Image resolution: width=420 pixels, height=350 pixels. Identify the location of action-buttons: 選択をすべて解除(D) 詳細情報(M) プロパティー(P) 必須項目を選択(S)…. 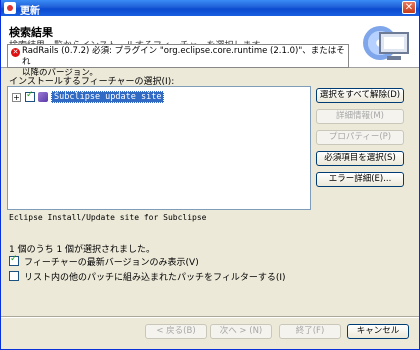
(361, 140).